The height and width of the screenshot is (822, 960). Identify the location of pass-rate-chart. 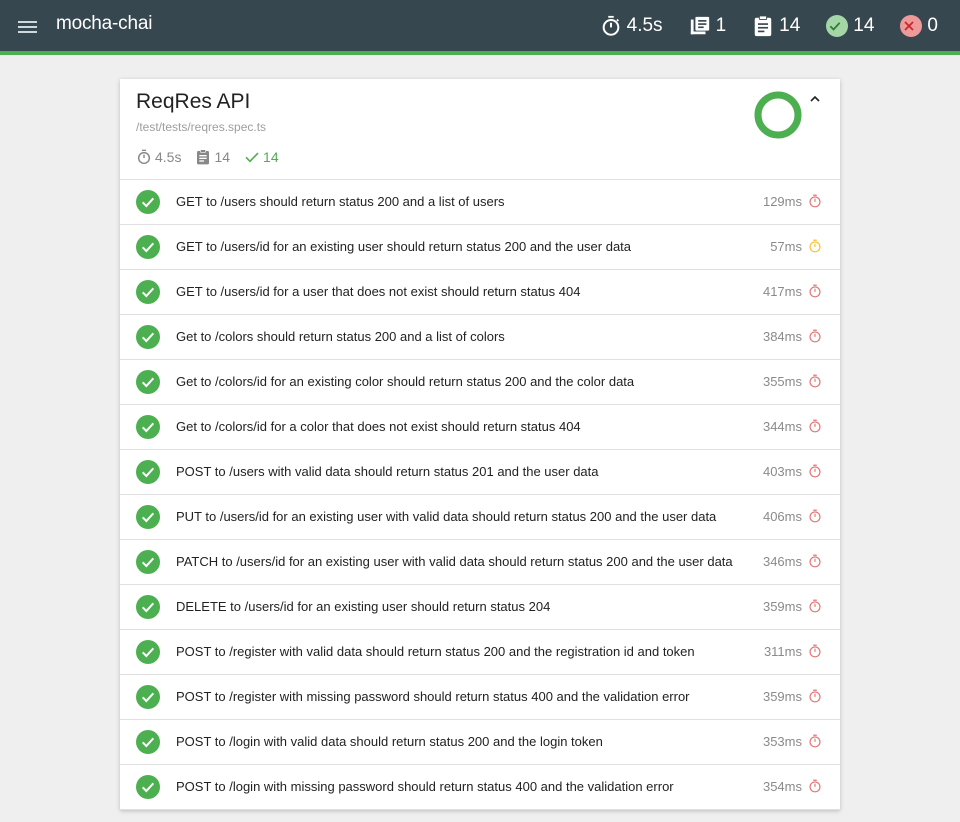
(778, 115).